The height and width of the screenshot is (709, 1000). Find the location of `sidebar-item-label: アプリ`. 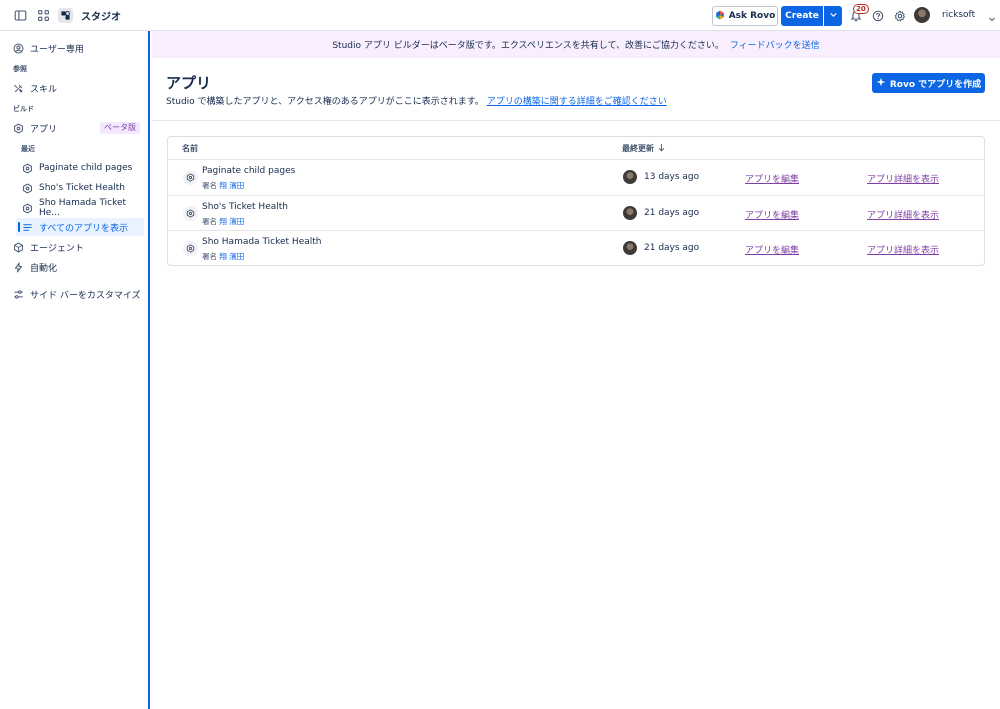

sidebar-item-label: アプリ is located at coordinates (44, 129).